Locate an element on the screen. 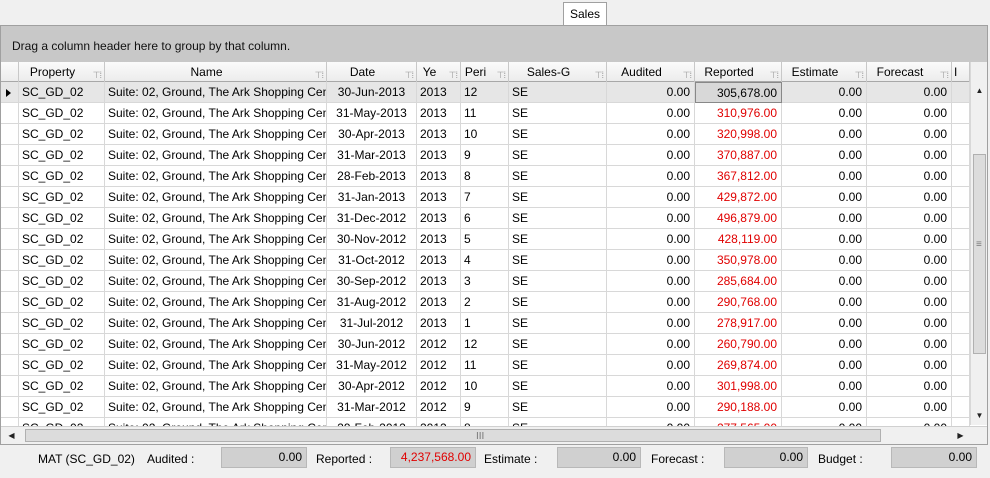 The height and width of the screenshot is (478, 990). cell-date: 31-May-2013 is located at coordinates (372, 113).